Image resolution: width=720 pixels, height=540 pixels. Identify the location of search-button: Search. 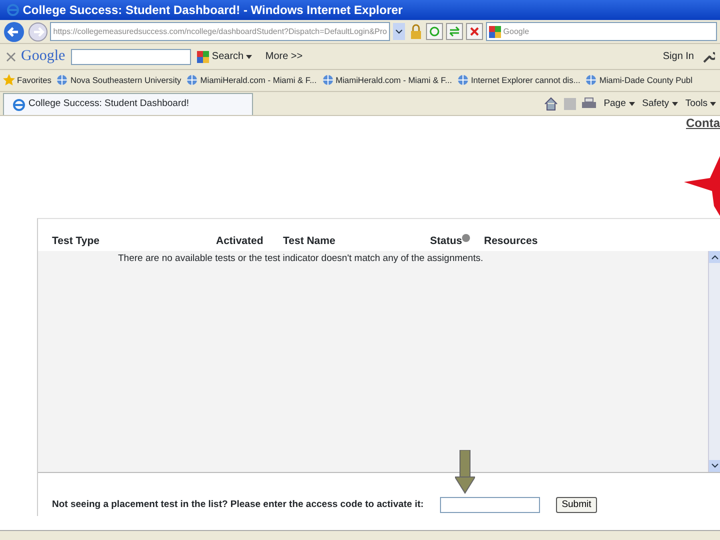
(225, 56).